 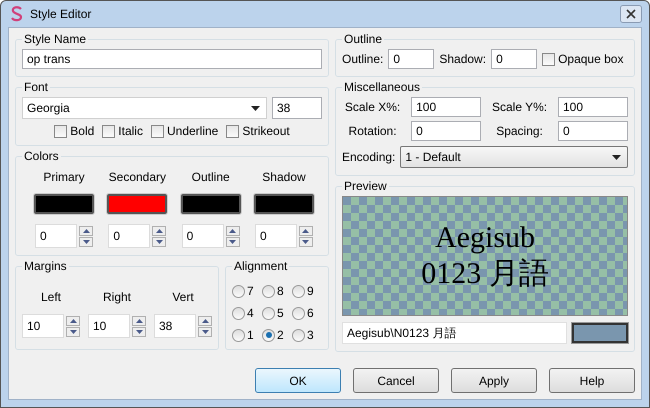 I want to click on color-label: Shadow, so click(x=284, y=177).